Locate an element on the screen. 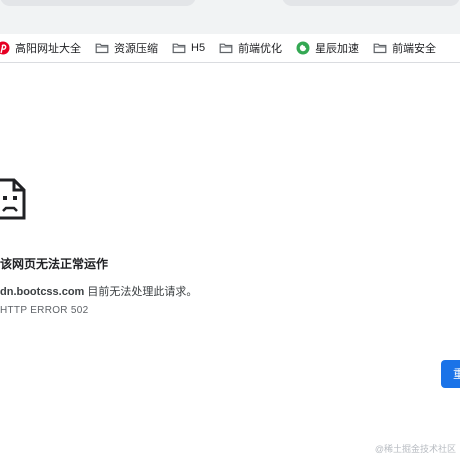 This screenshot has height=460, width=460. bookmark-label: 前端优化 is located at coordinates (260, 49).